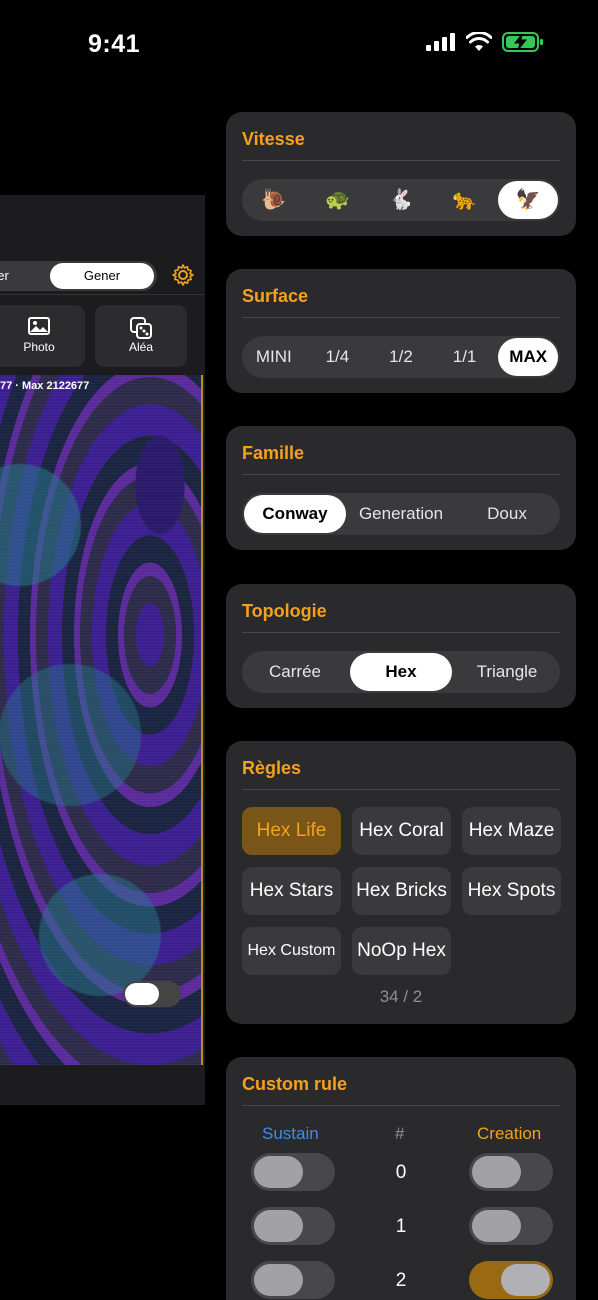 The image size is (598, 1300). What do you see at coordinates (273, 453) in the screenshot?
I see `family-title: Famille` at bounding box center [273, 453].